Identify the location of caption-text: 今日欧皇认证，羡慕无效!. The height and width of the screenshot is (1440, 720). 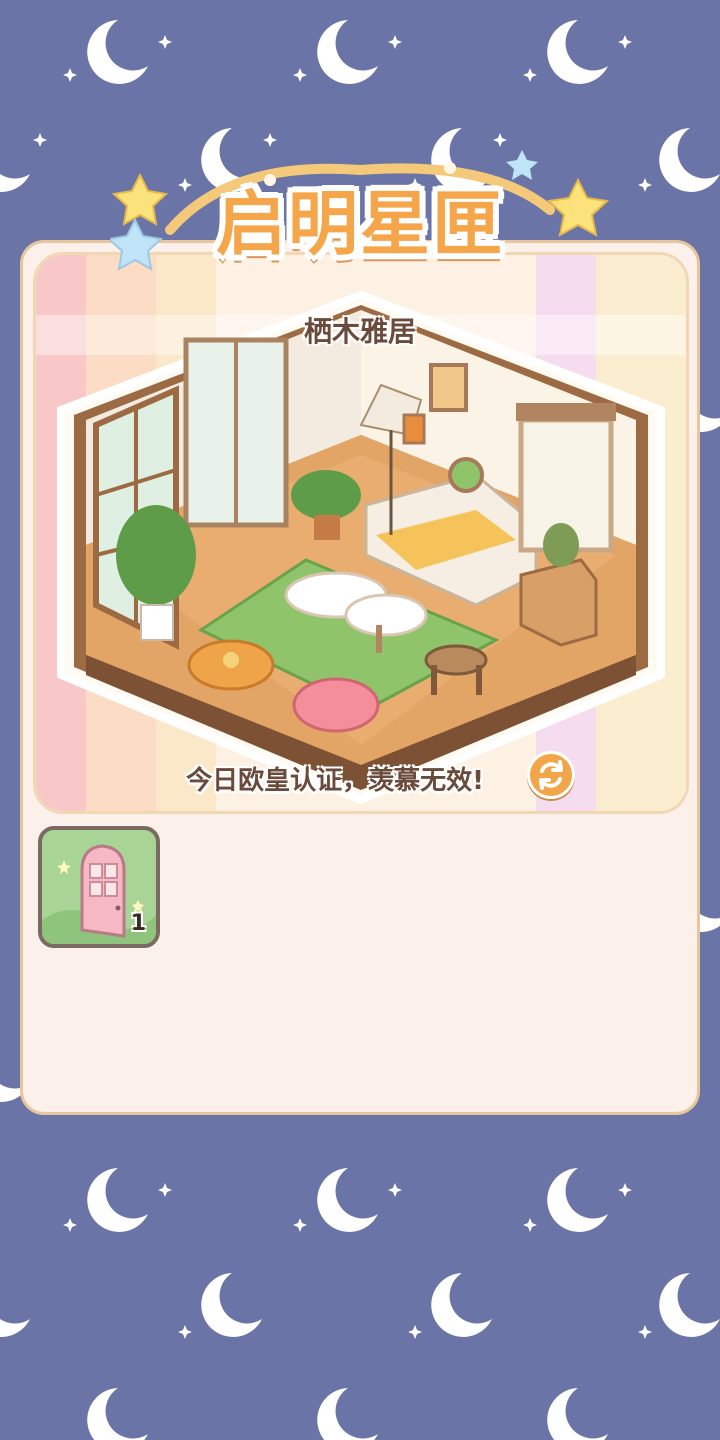
(335, 781).